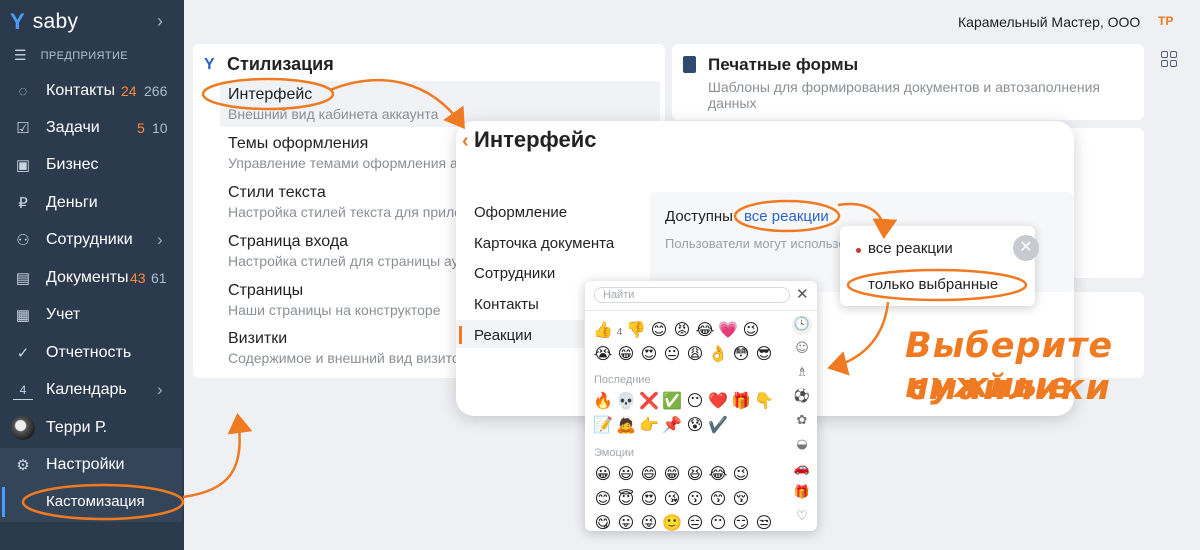 The width and height of the screenshot is (1200, 550). Describe the element at coordinates (695, 522) in the screenshot. I see `emoji: 😑` at that location.